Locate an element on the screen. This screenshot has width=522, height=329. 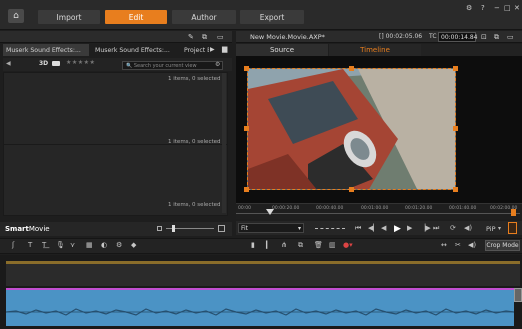
back-icon: ◀ is located at coordinates (8, 63).